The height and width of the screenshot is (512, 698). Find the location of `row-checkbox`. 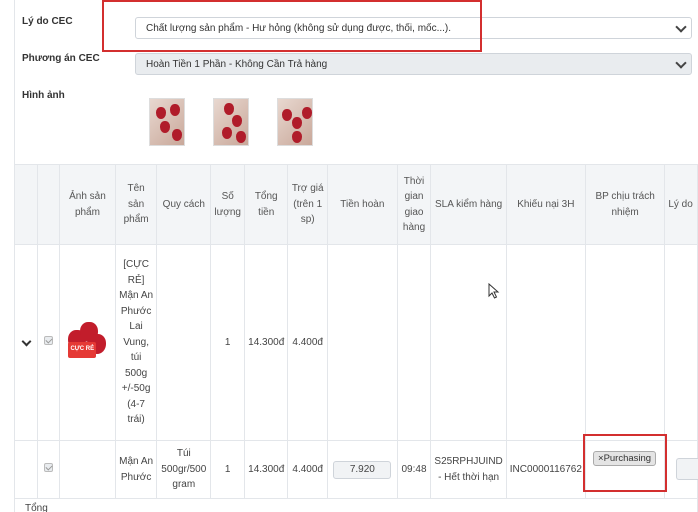

row-checkbox is located at coordinates (49, 342).